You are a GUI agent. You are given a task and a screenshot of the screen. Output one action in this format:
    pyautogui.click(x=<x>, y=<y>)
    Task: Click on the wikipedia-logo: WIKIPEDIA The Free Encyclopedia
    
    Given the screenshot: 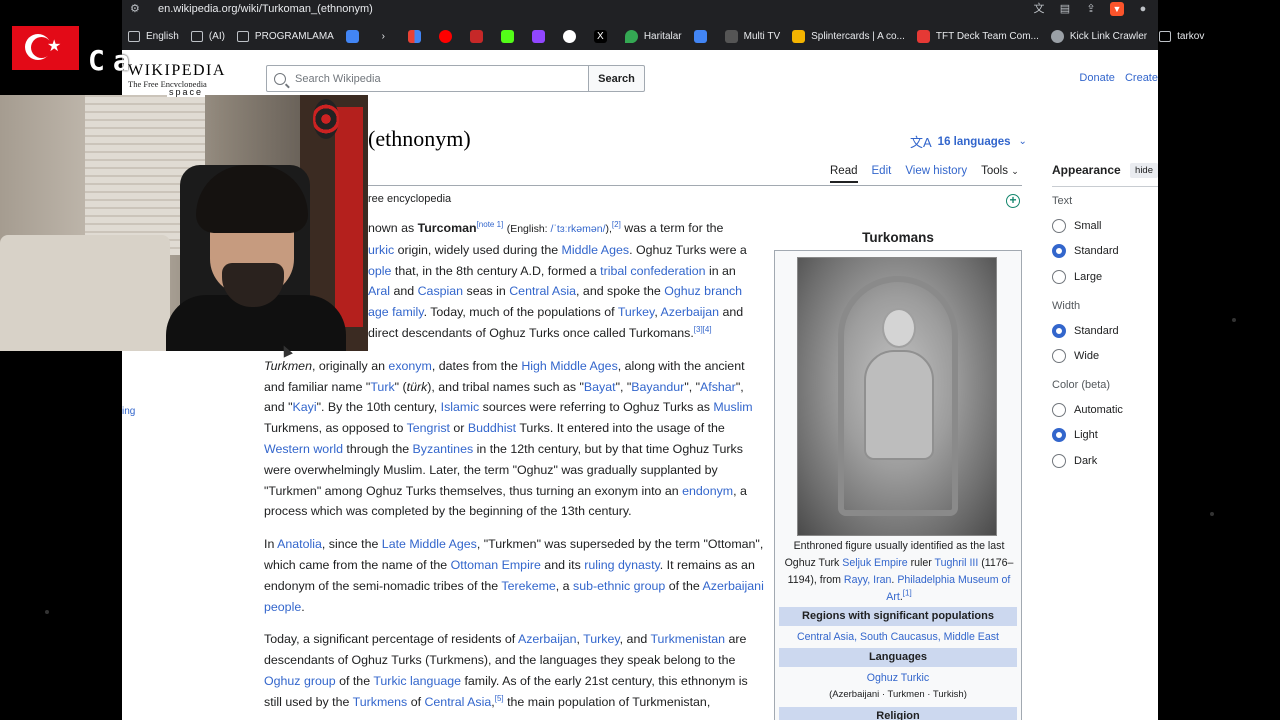 What is the action you would take?
    pyautogui.click(x=178, y=75)
    